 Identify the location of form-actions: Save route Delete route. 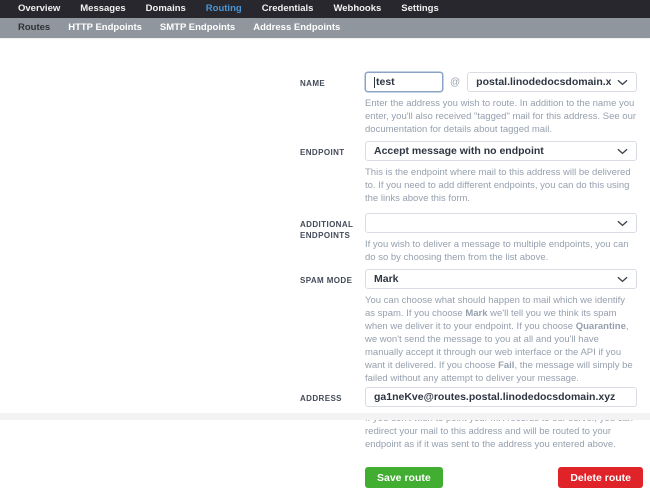
(475, 477).